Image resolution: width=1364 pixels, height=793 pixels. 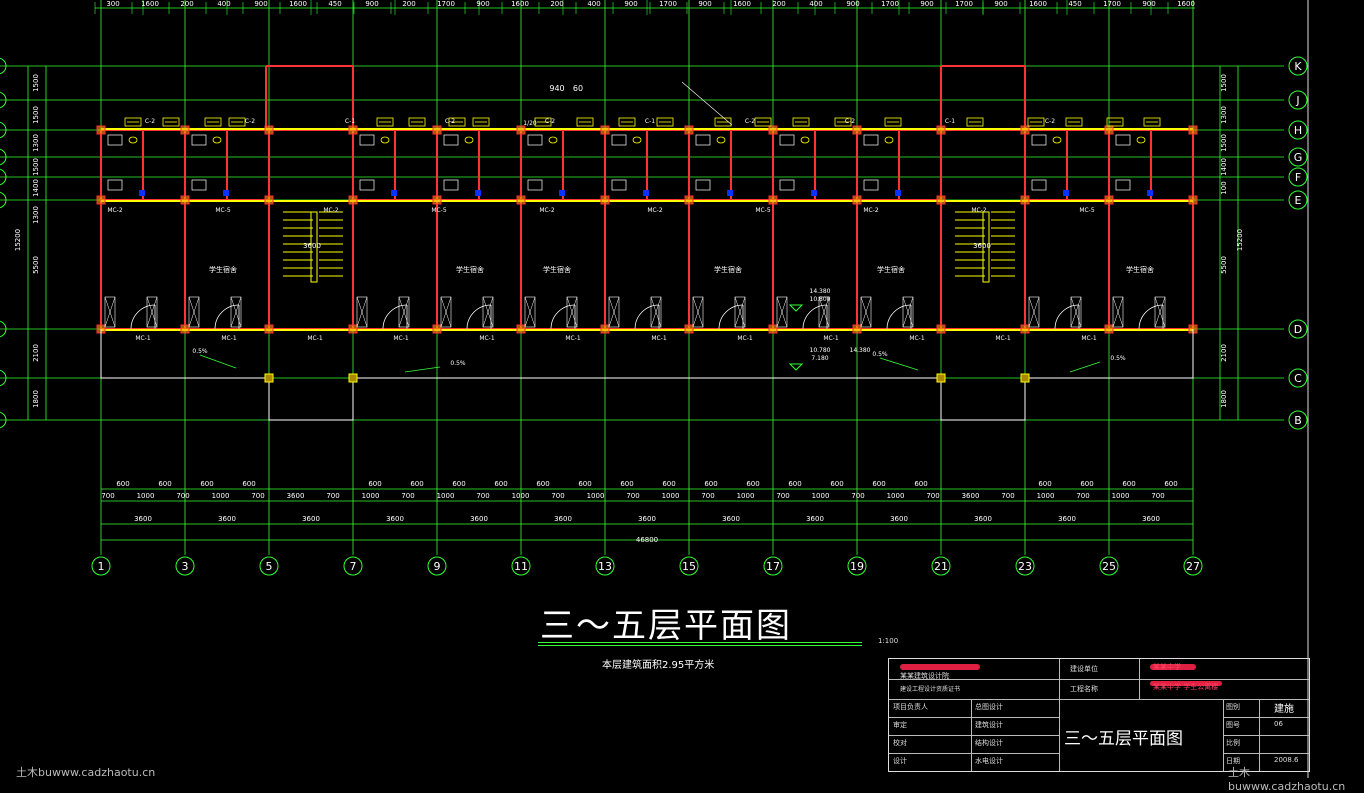 I want to click on left-dimension-text: 1500, so click(x=36, y=167).